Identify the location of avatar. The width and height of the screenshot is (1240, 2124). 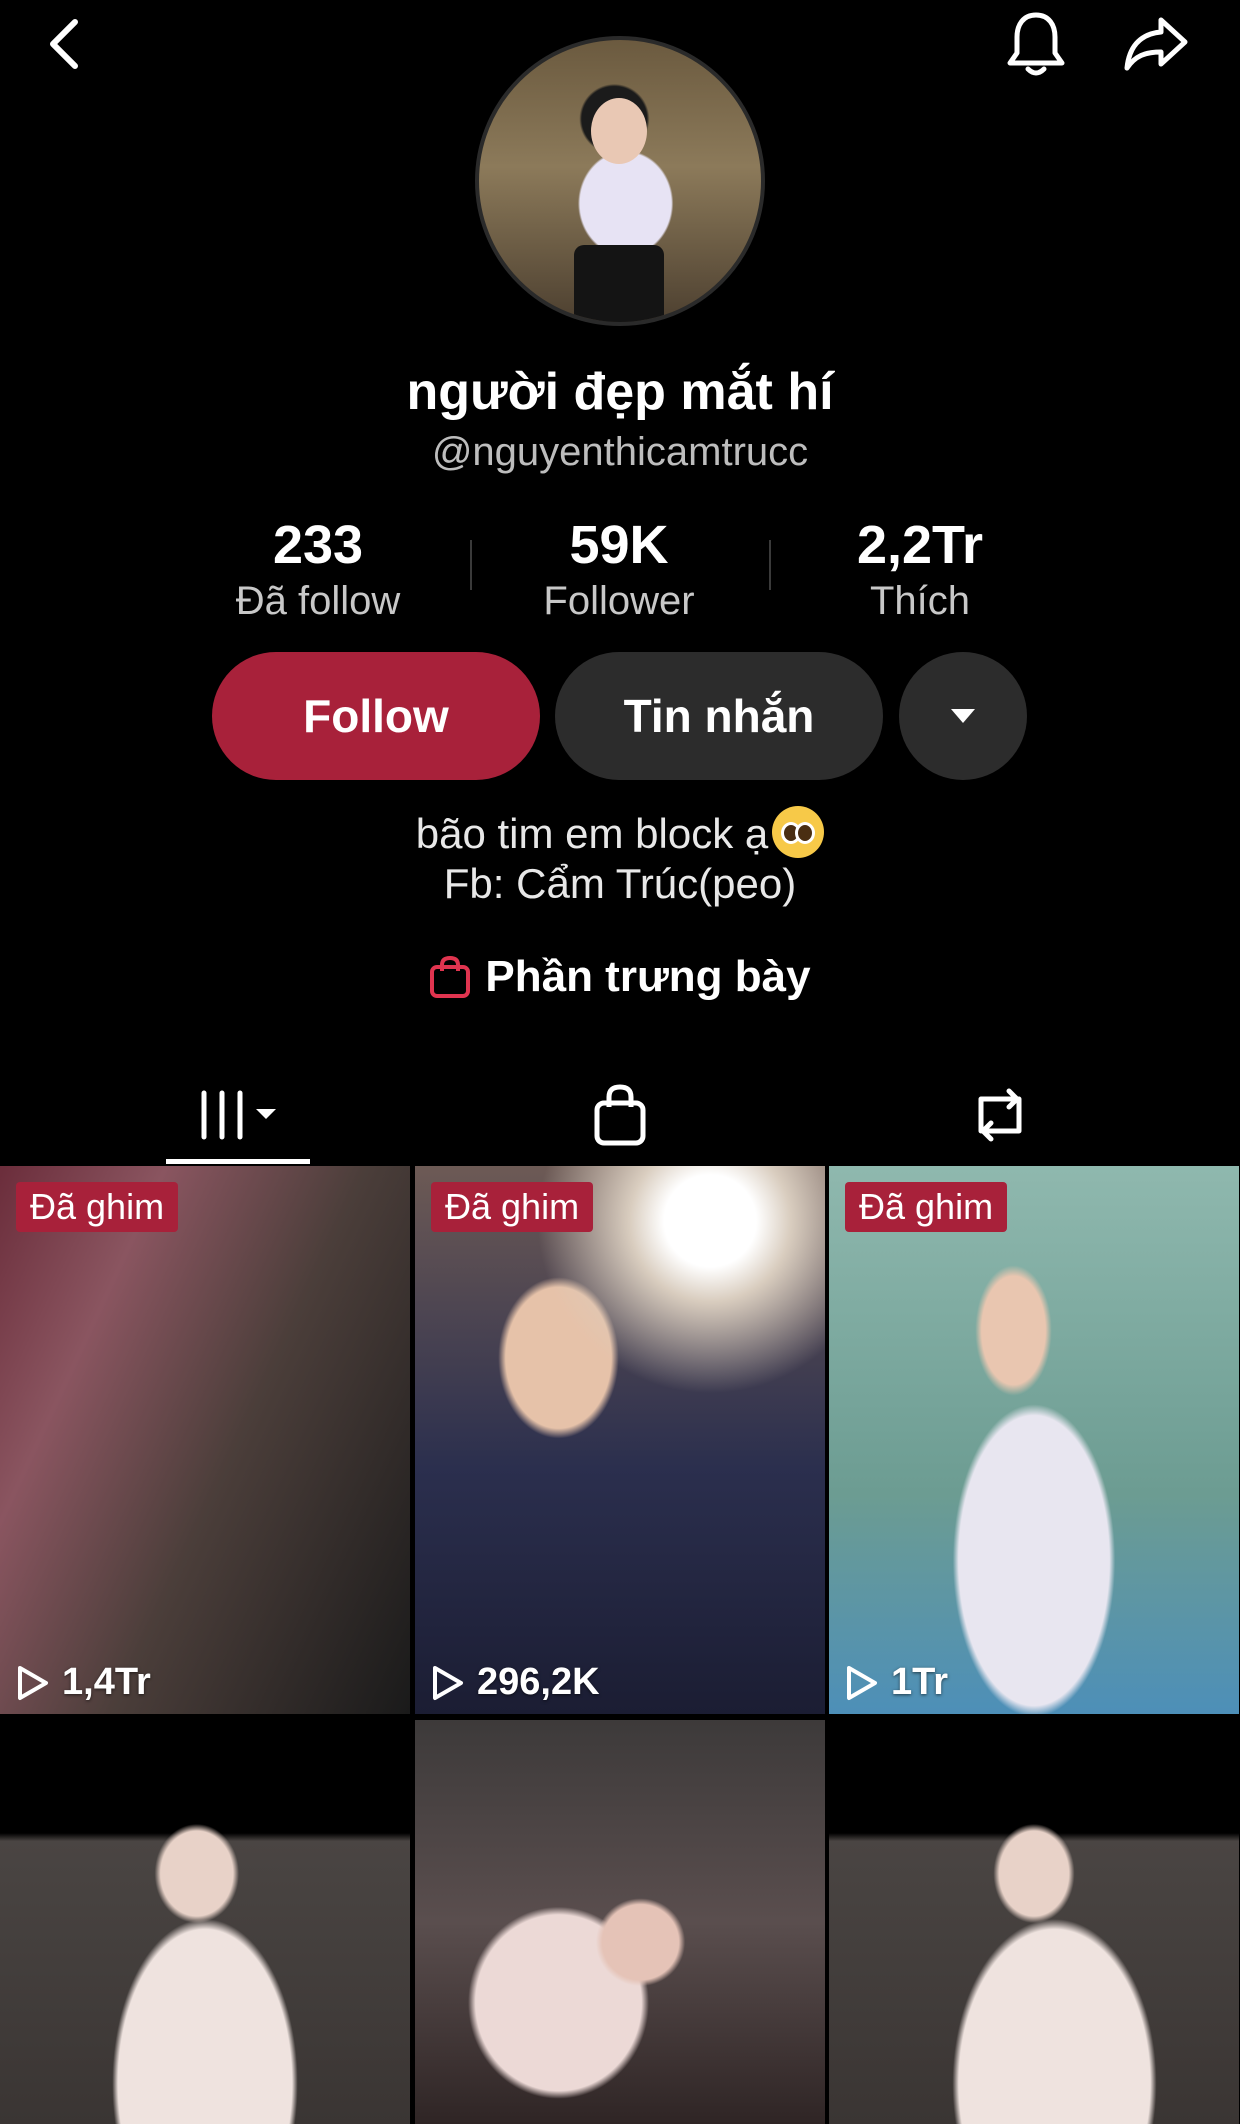
(620, 181).